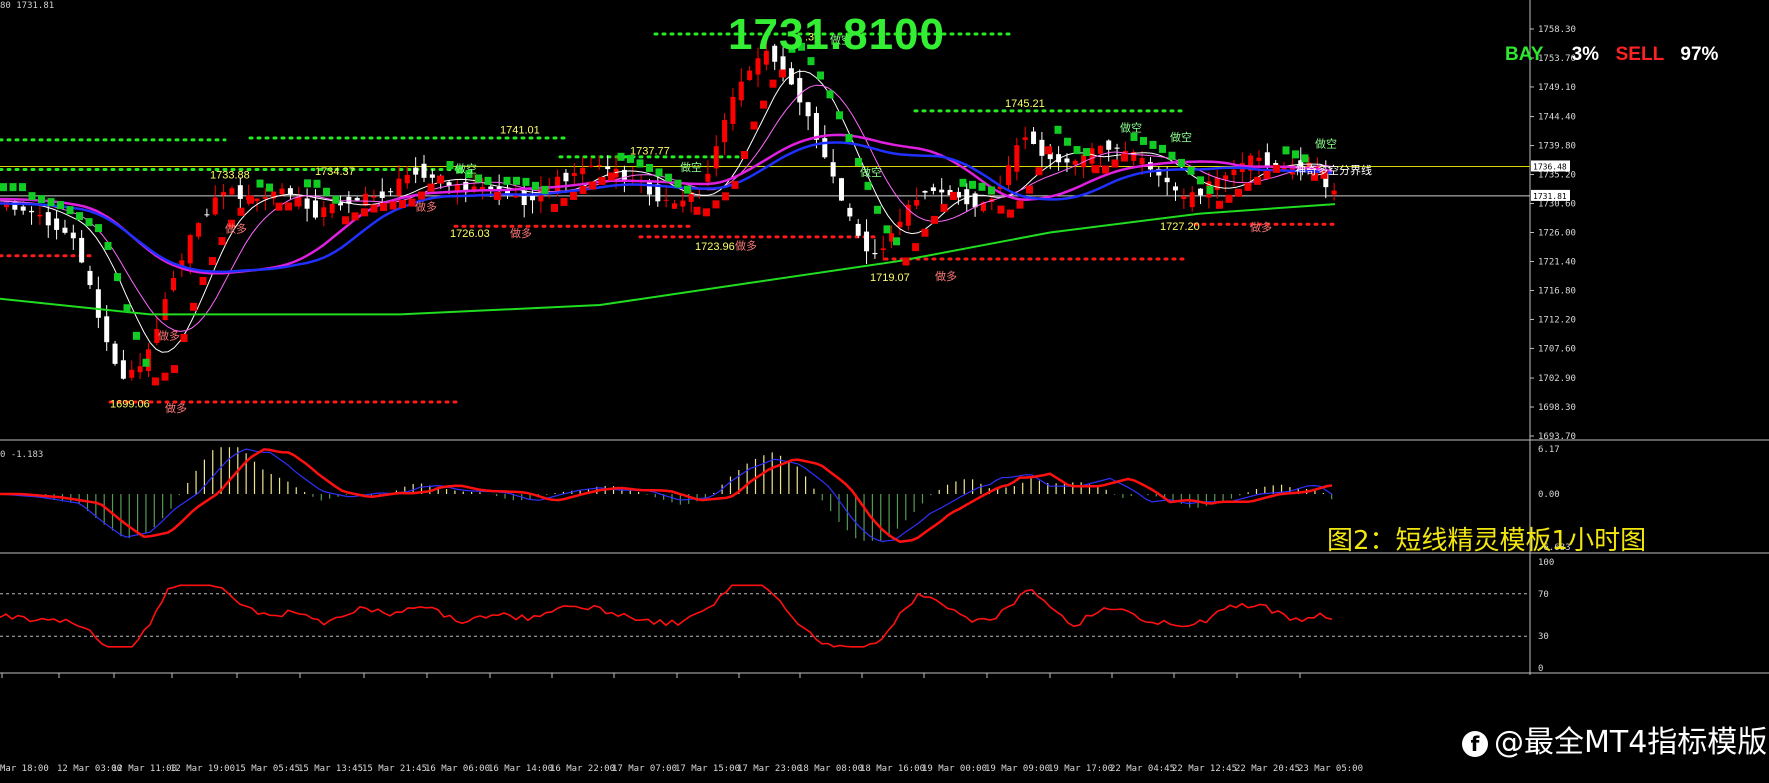 This screenshot has height=783, width=1769. I want to click on brand-logo-icon: f, so click(1475, 743).